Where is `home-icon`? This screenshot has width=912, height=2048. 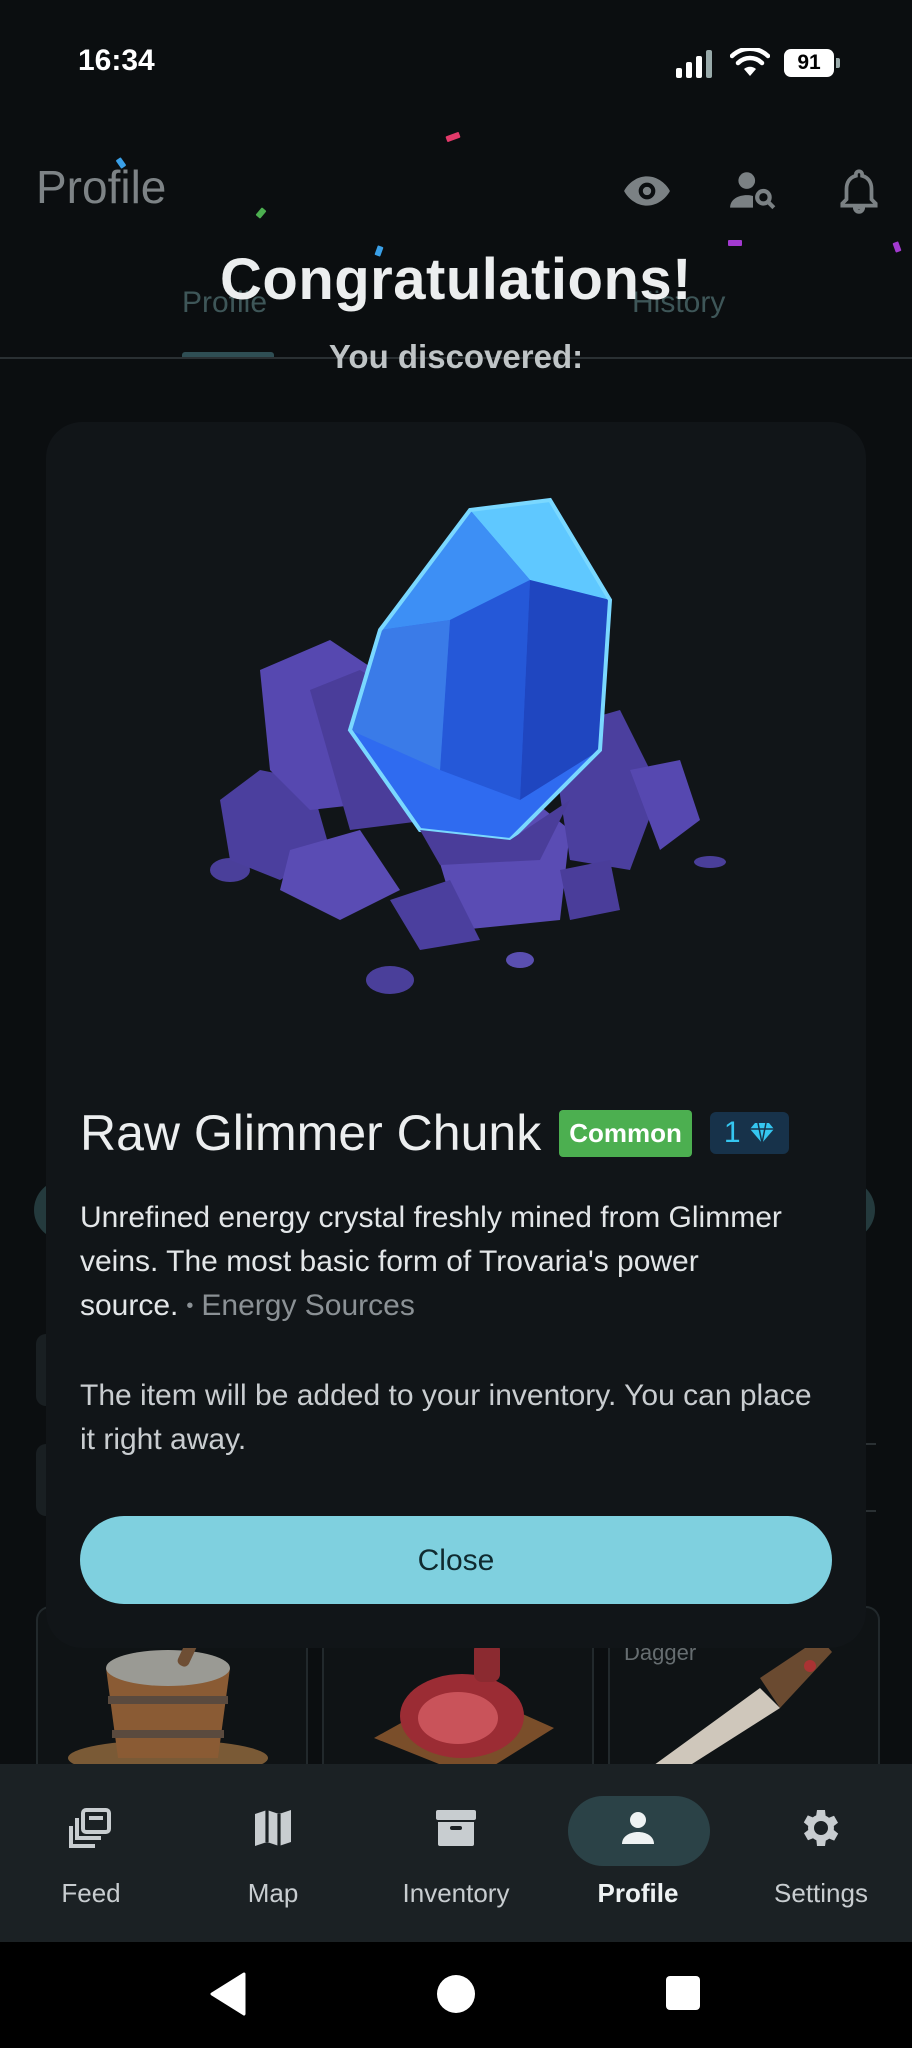 home-icon is located at coordinates (456, 1994).